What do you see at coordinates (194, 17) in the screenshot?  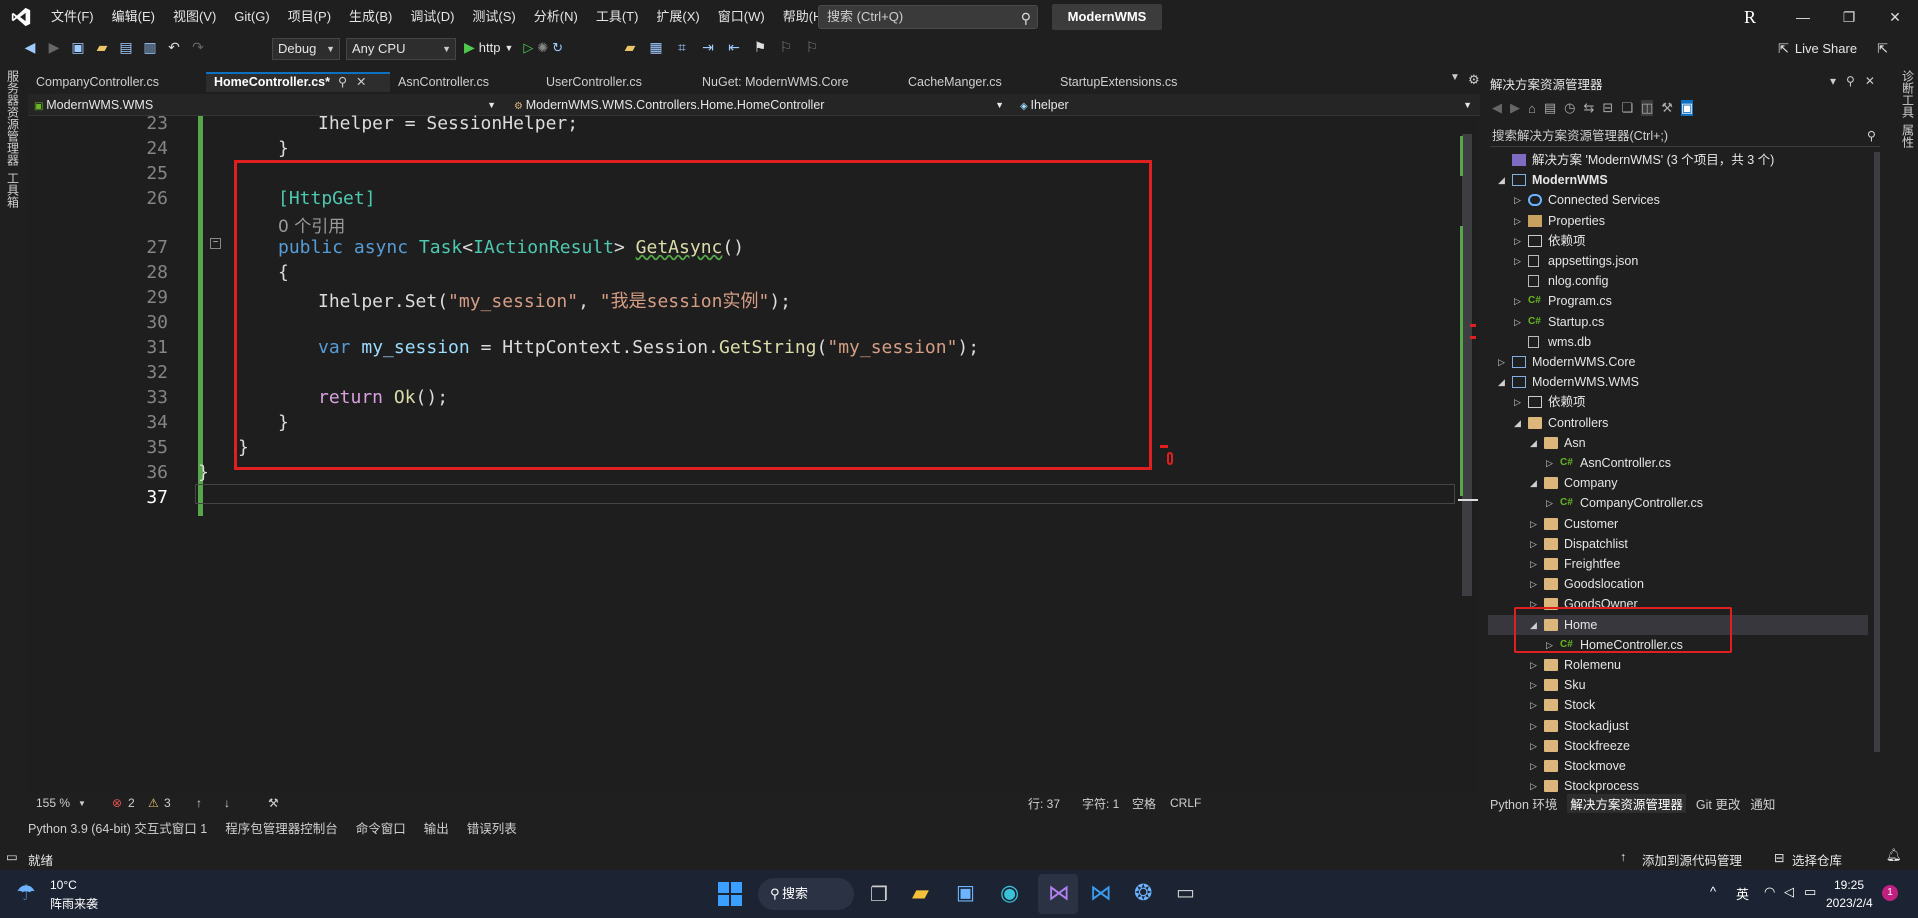 I see `menu-item: 视图(V)` at bounding box center [194, 17].